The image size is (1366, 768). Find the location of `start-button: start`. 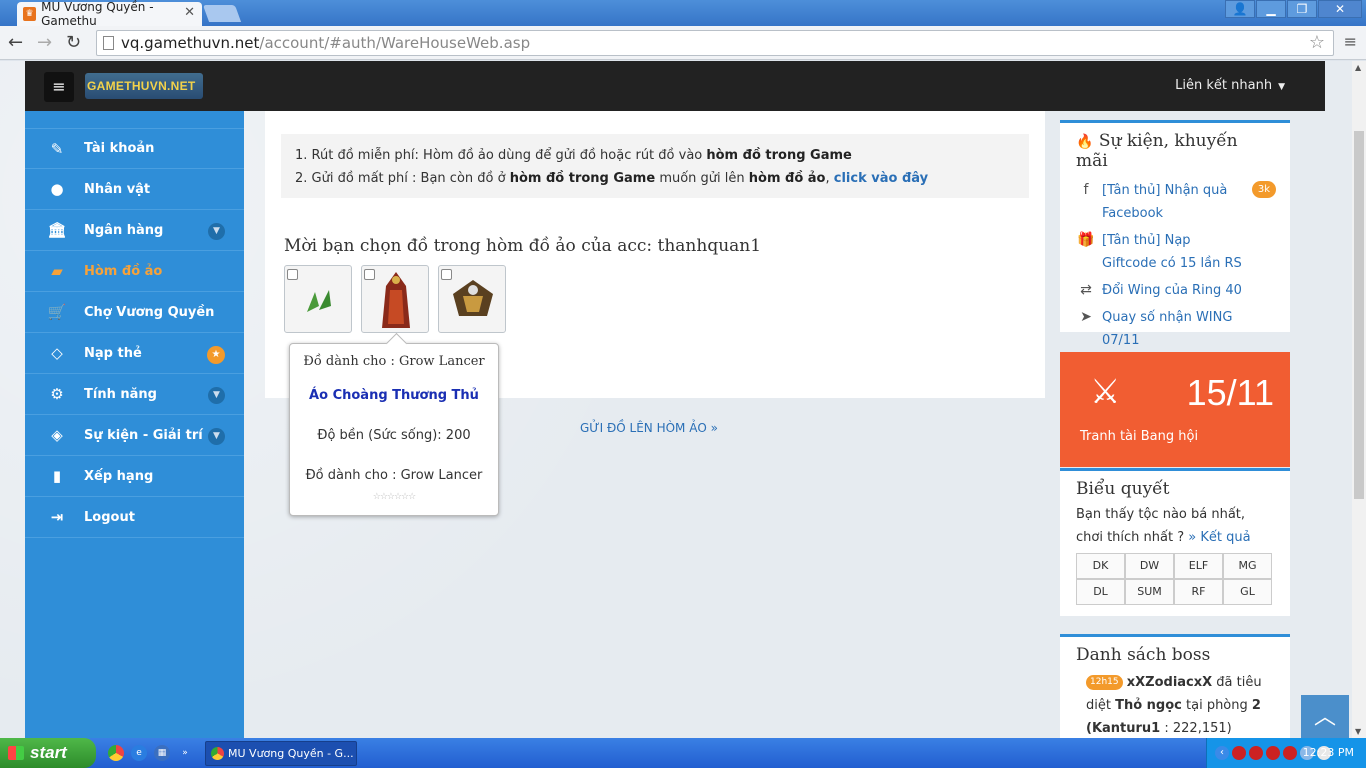

start-button: start is located at coordinates (48, 753).